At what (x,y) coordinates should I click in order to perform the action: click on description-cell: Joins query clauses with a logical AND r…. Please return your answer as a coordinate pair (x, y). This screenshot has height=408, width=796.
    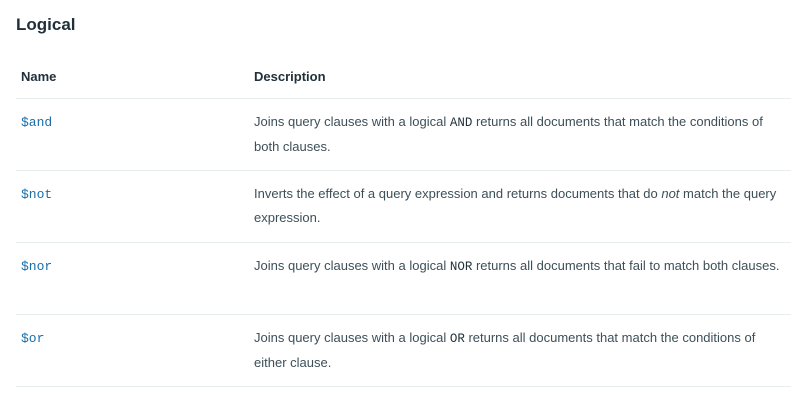
    Looking at the image, I should click on (519, 134).